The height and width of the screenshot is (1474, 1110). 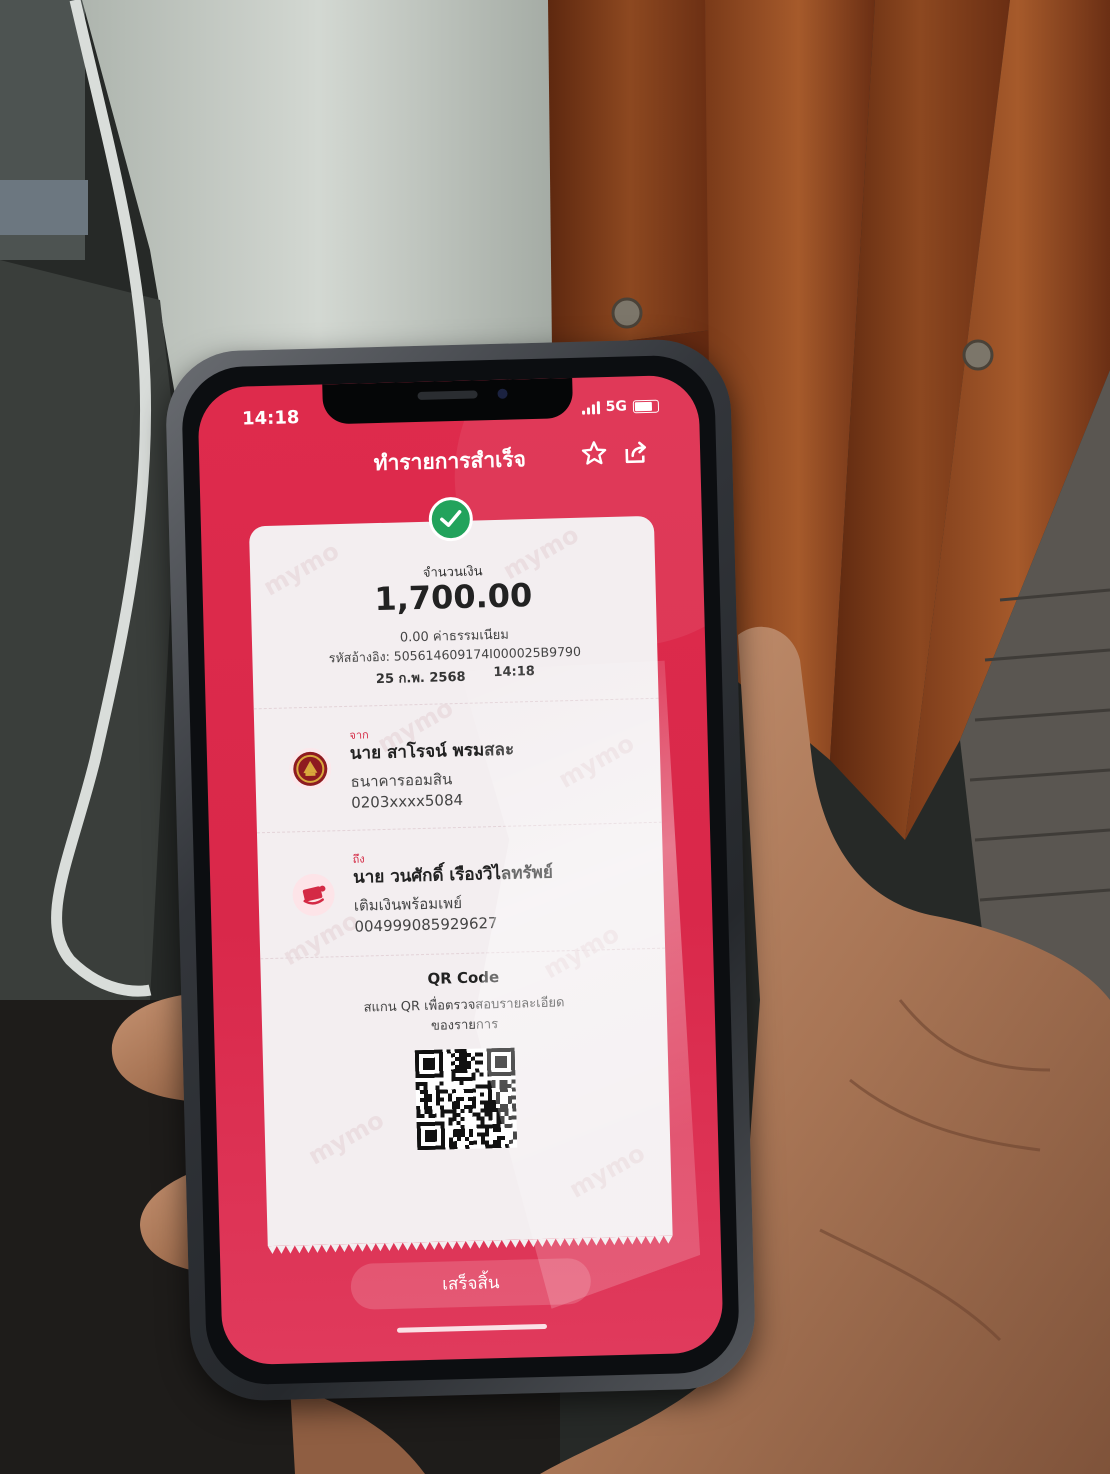 What do you see at coordinates (594, 453) in the screenshot?
I see `star-icon` at bounding box center [594, 453].